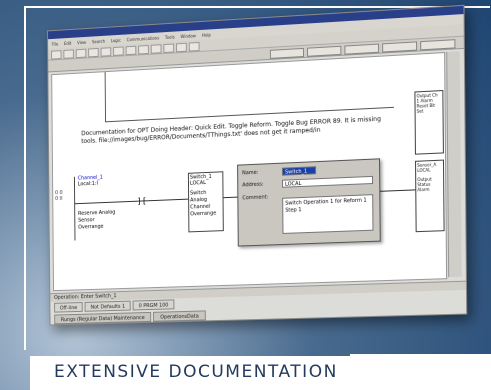  Describe the element at coordinates (328, 181) in the screenshot. I see `address-field: LOCAL` at that location.